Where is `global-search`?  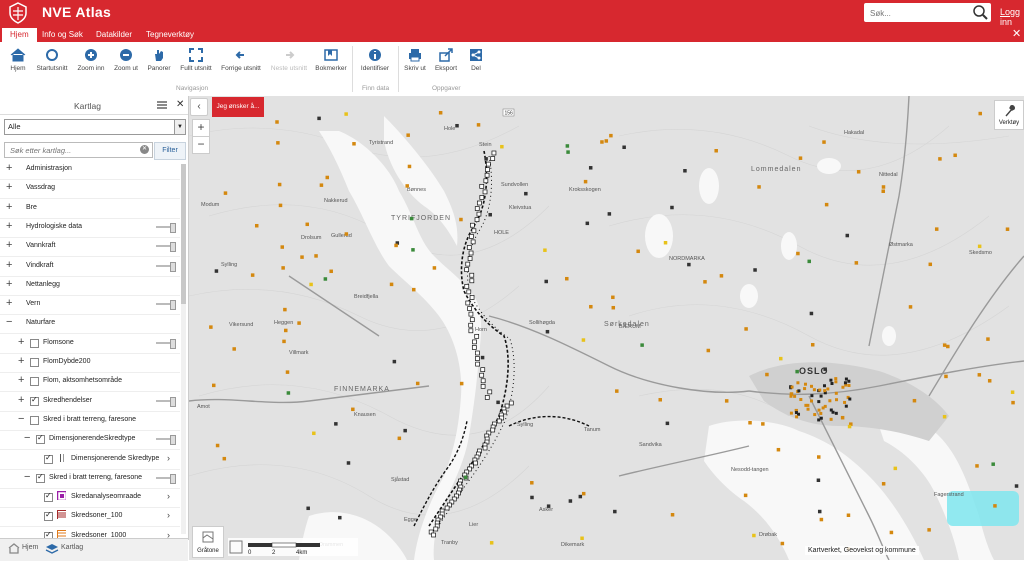
global-search is located at coordinates (927, 12).